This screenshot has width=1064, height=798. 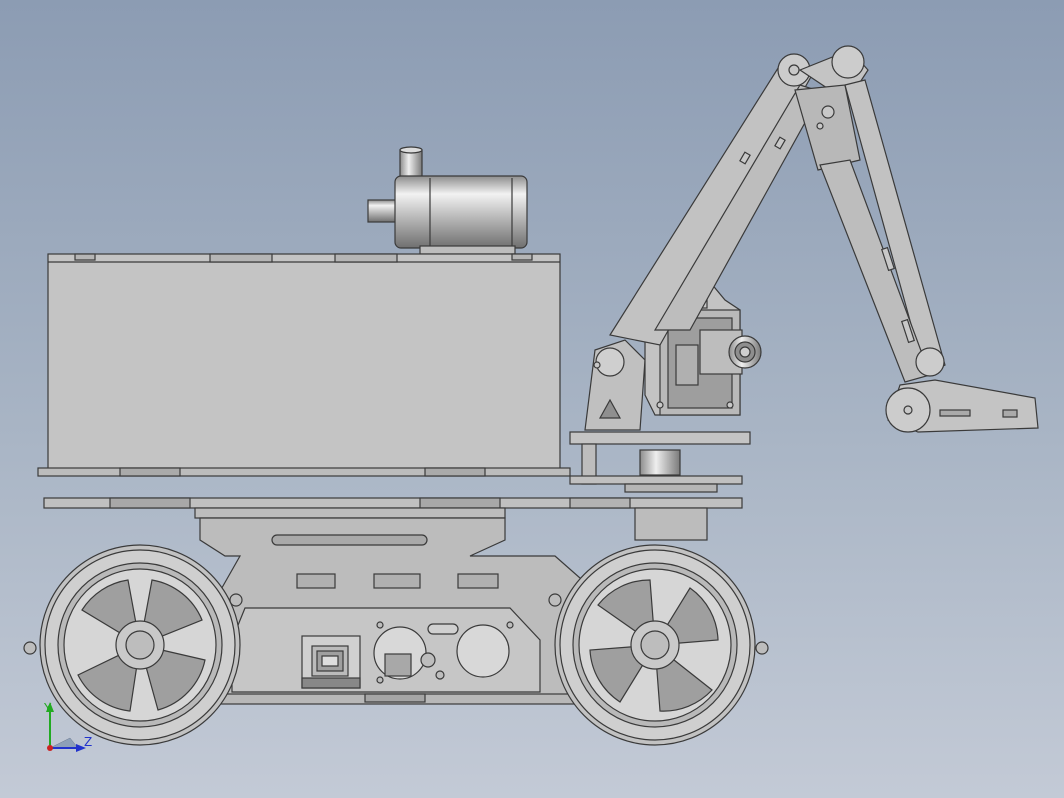 What do you see at coordinates (962, 406) in the screenshot?
I see `gripper` at bounding box center [962, 406].